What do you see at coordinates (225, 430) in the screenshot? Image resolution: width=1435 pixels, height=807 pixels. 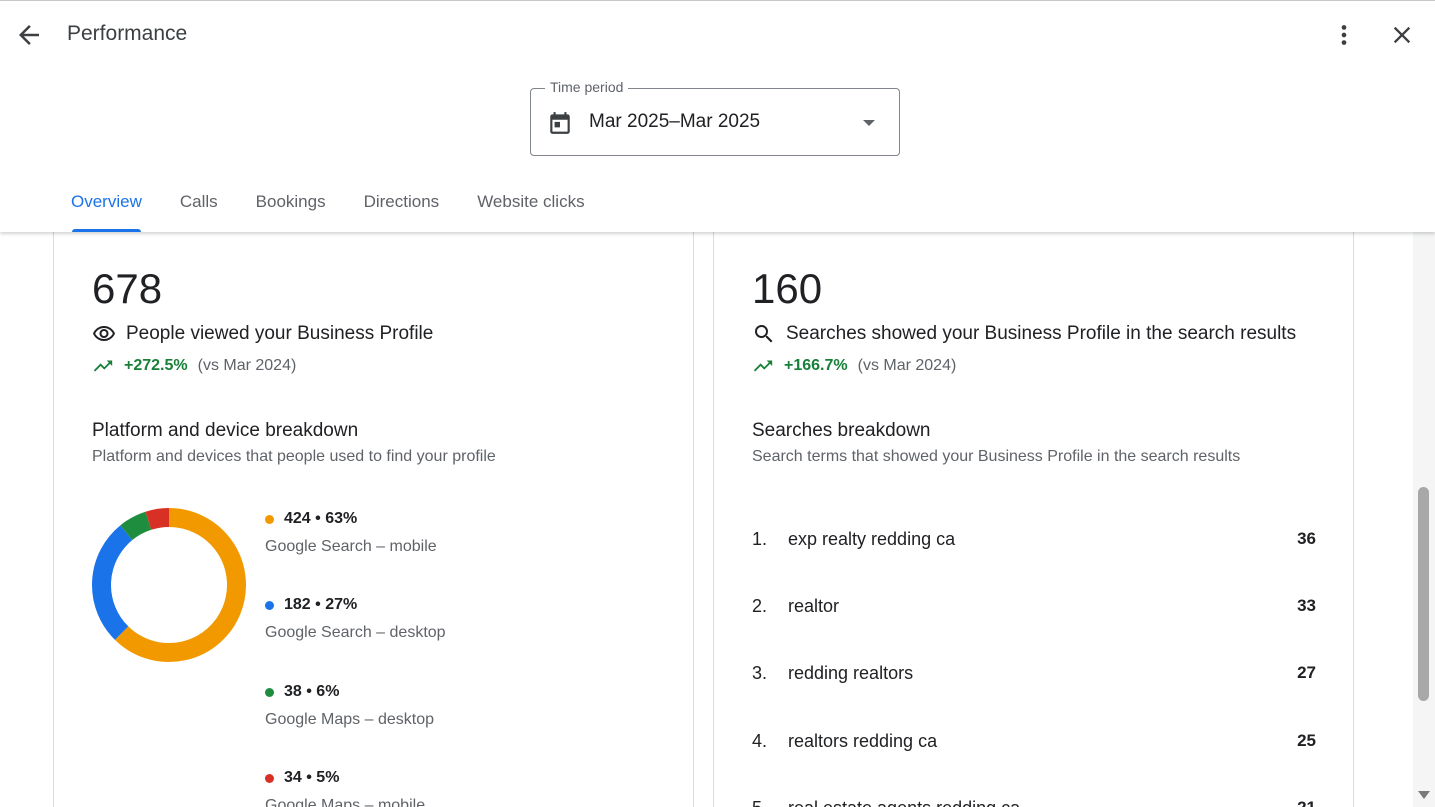 I see `platform-breakdown-title: Platform and device breakdown` at bounding box center [225, 430].